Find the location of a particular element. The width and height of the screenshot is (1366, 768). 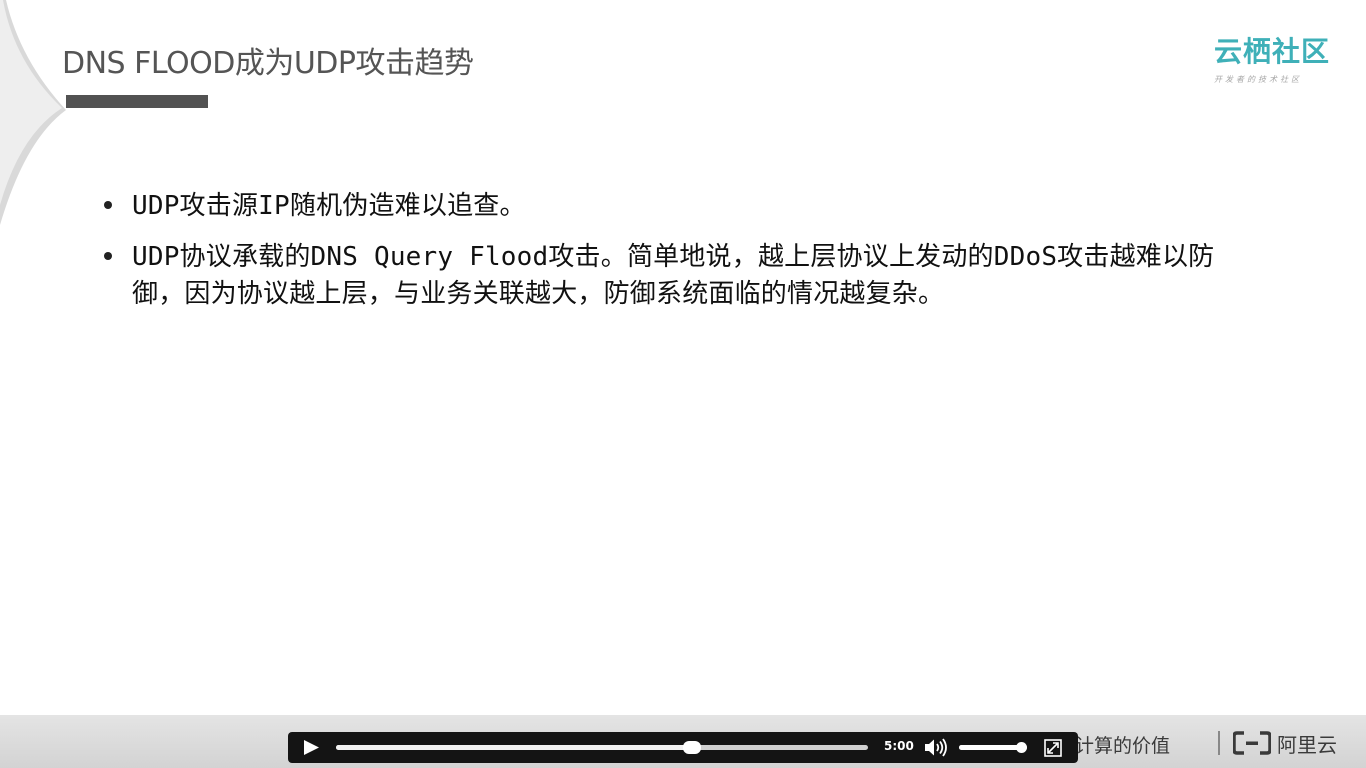

progress-bar is located at coordinates (602, 747).